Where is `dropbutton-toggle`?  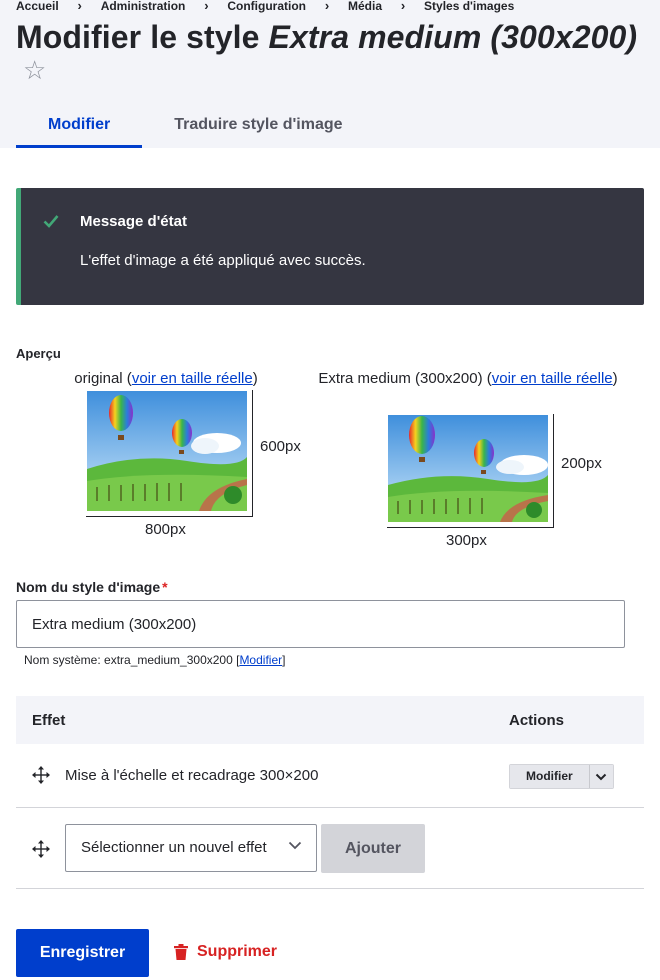
dropbutton-toggle is located at coordinates (600, 776).